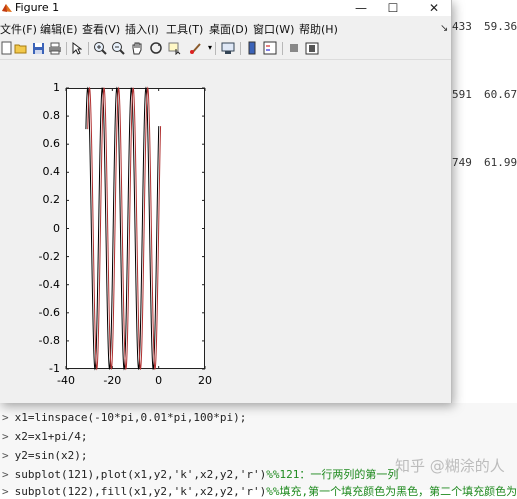 Image resolution: width=517 pixels, height=499 pixels. What do you see at coordinates (49, 340) in the screenshot?
I see `y-tick-label: -0.8` at bounding box center [49, 340].